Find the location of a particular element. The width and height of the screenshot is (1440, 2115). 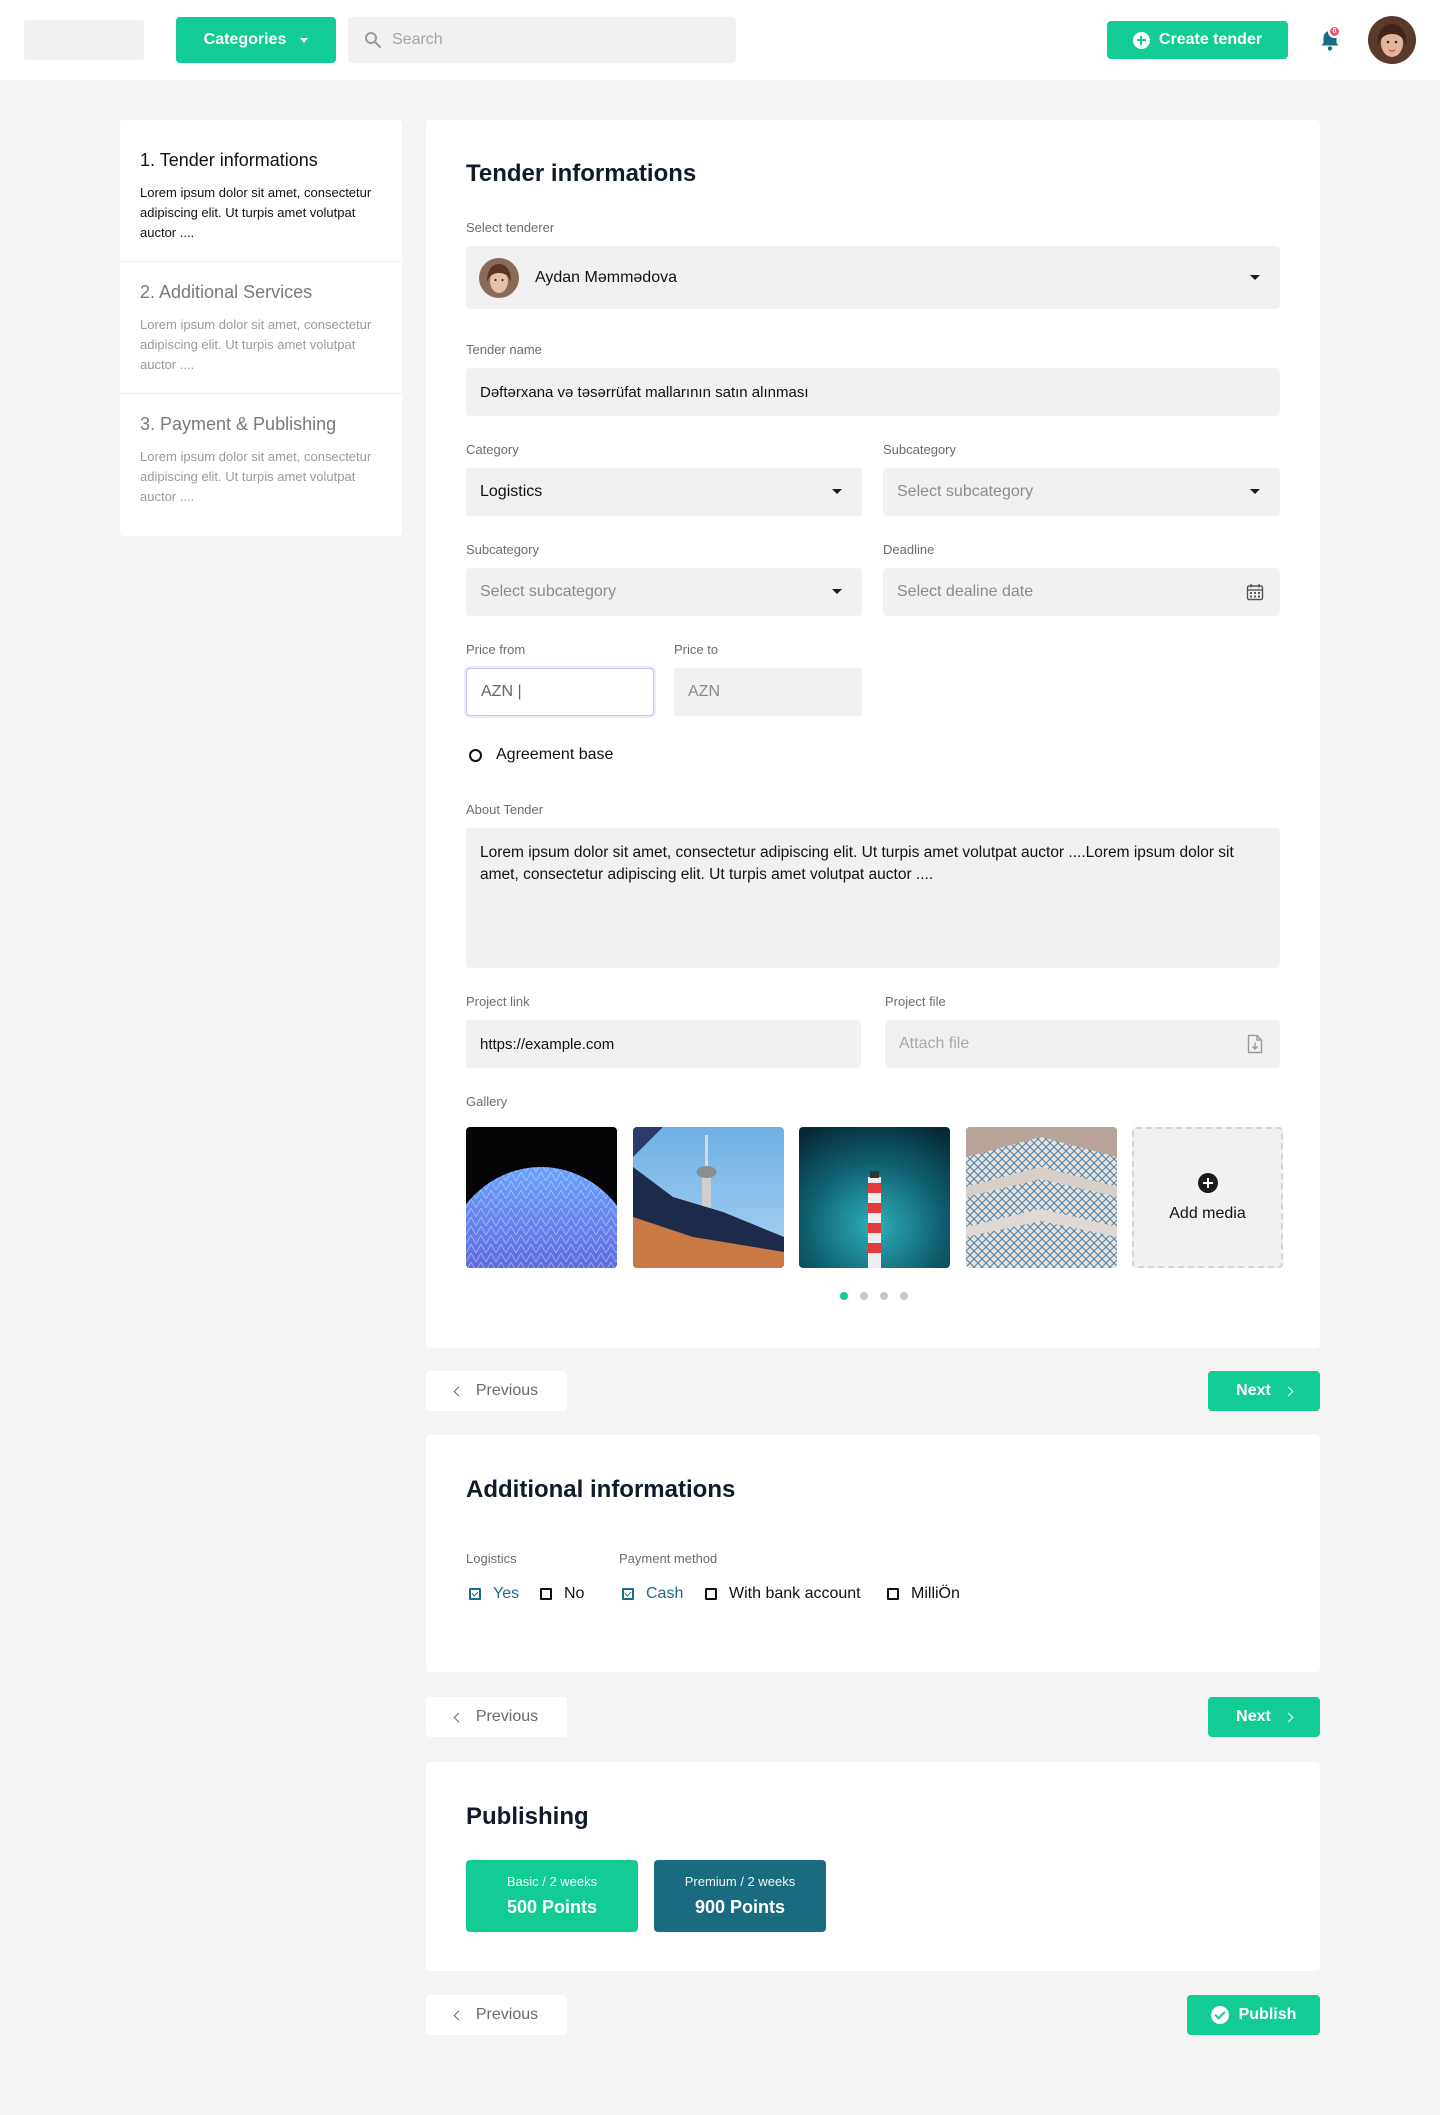

top-header: Categories Create tender 0 is located at coordinates (720, 40).